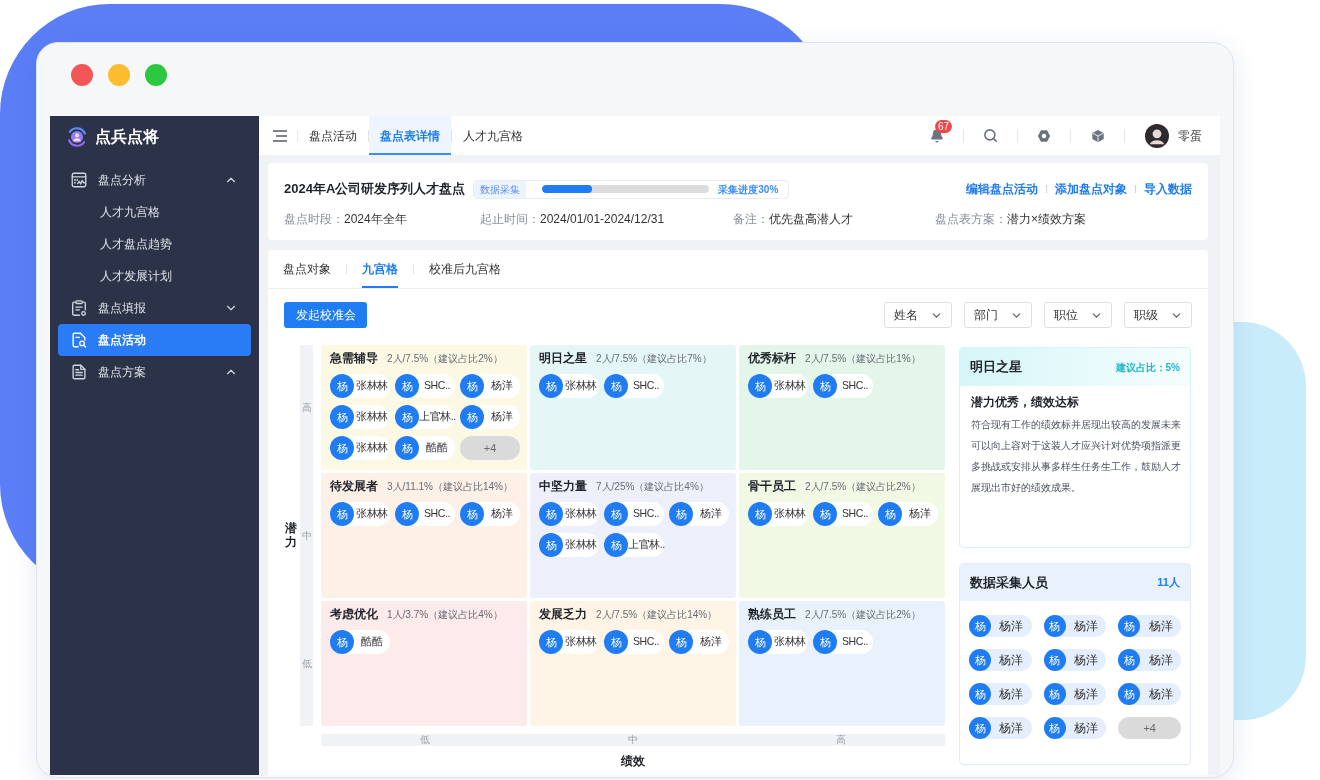 The image size is (1320, 780). Describe the element at coordinates (1044, 135) in the screenshot. I see `settings-icon` at that location.